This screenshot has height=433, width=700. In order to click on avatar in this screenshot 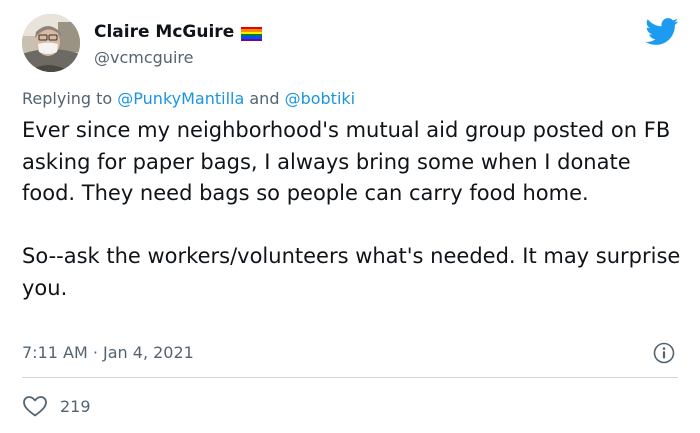, I will do `click(51, 43)`.